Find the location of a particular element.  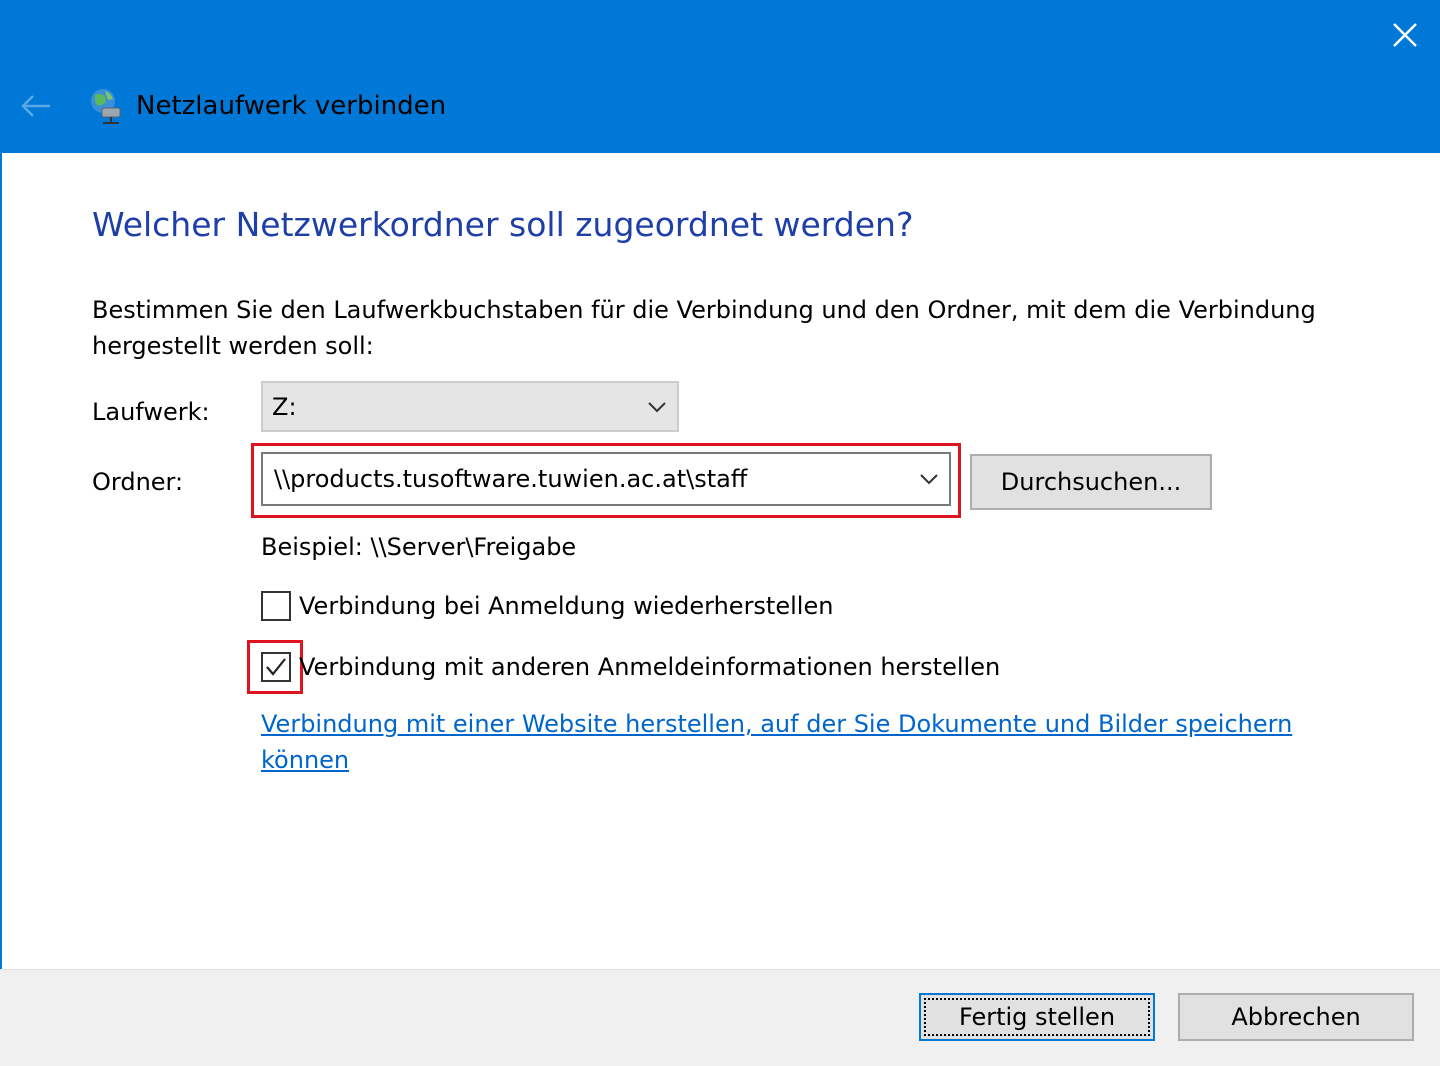

window-title: Netzlaufwerk verbinden is located at coordinates (291, 106).